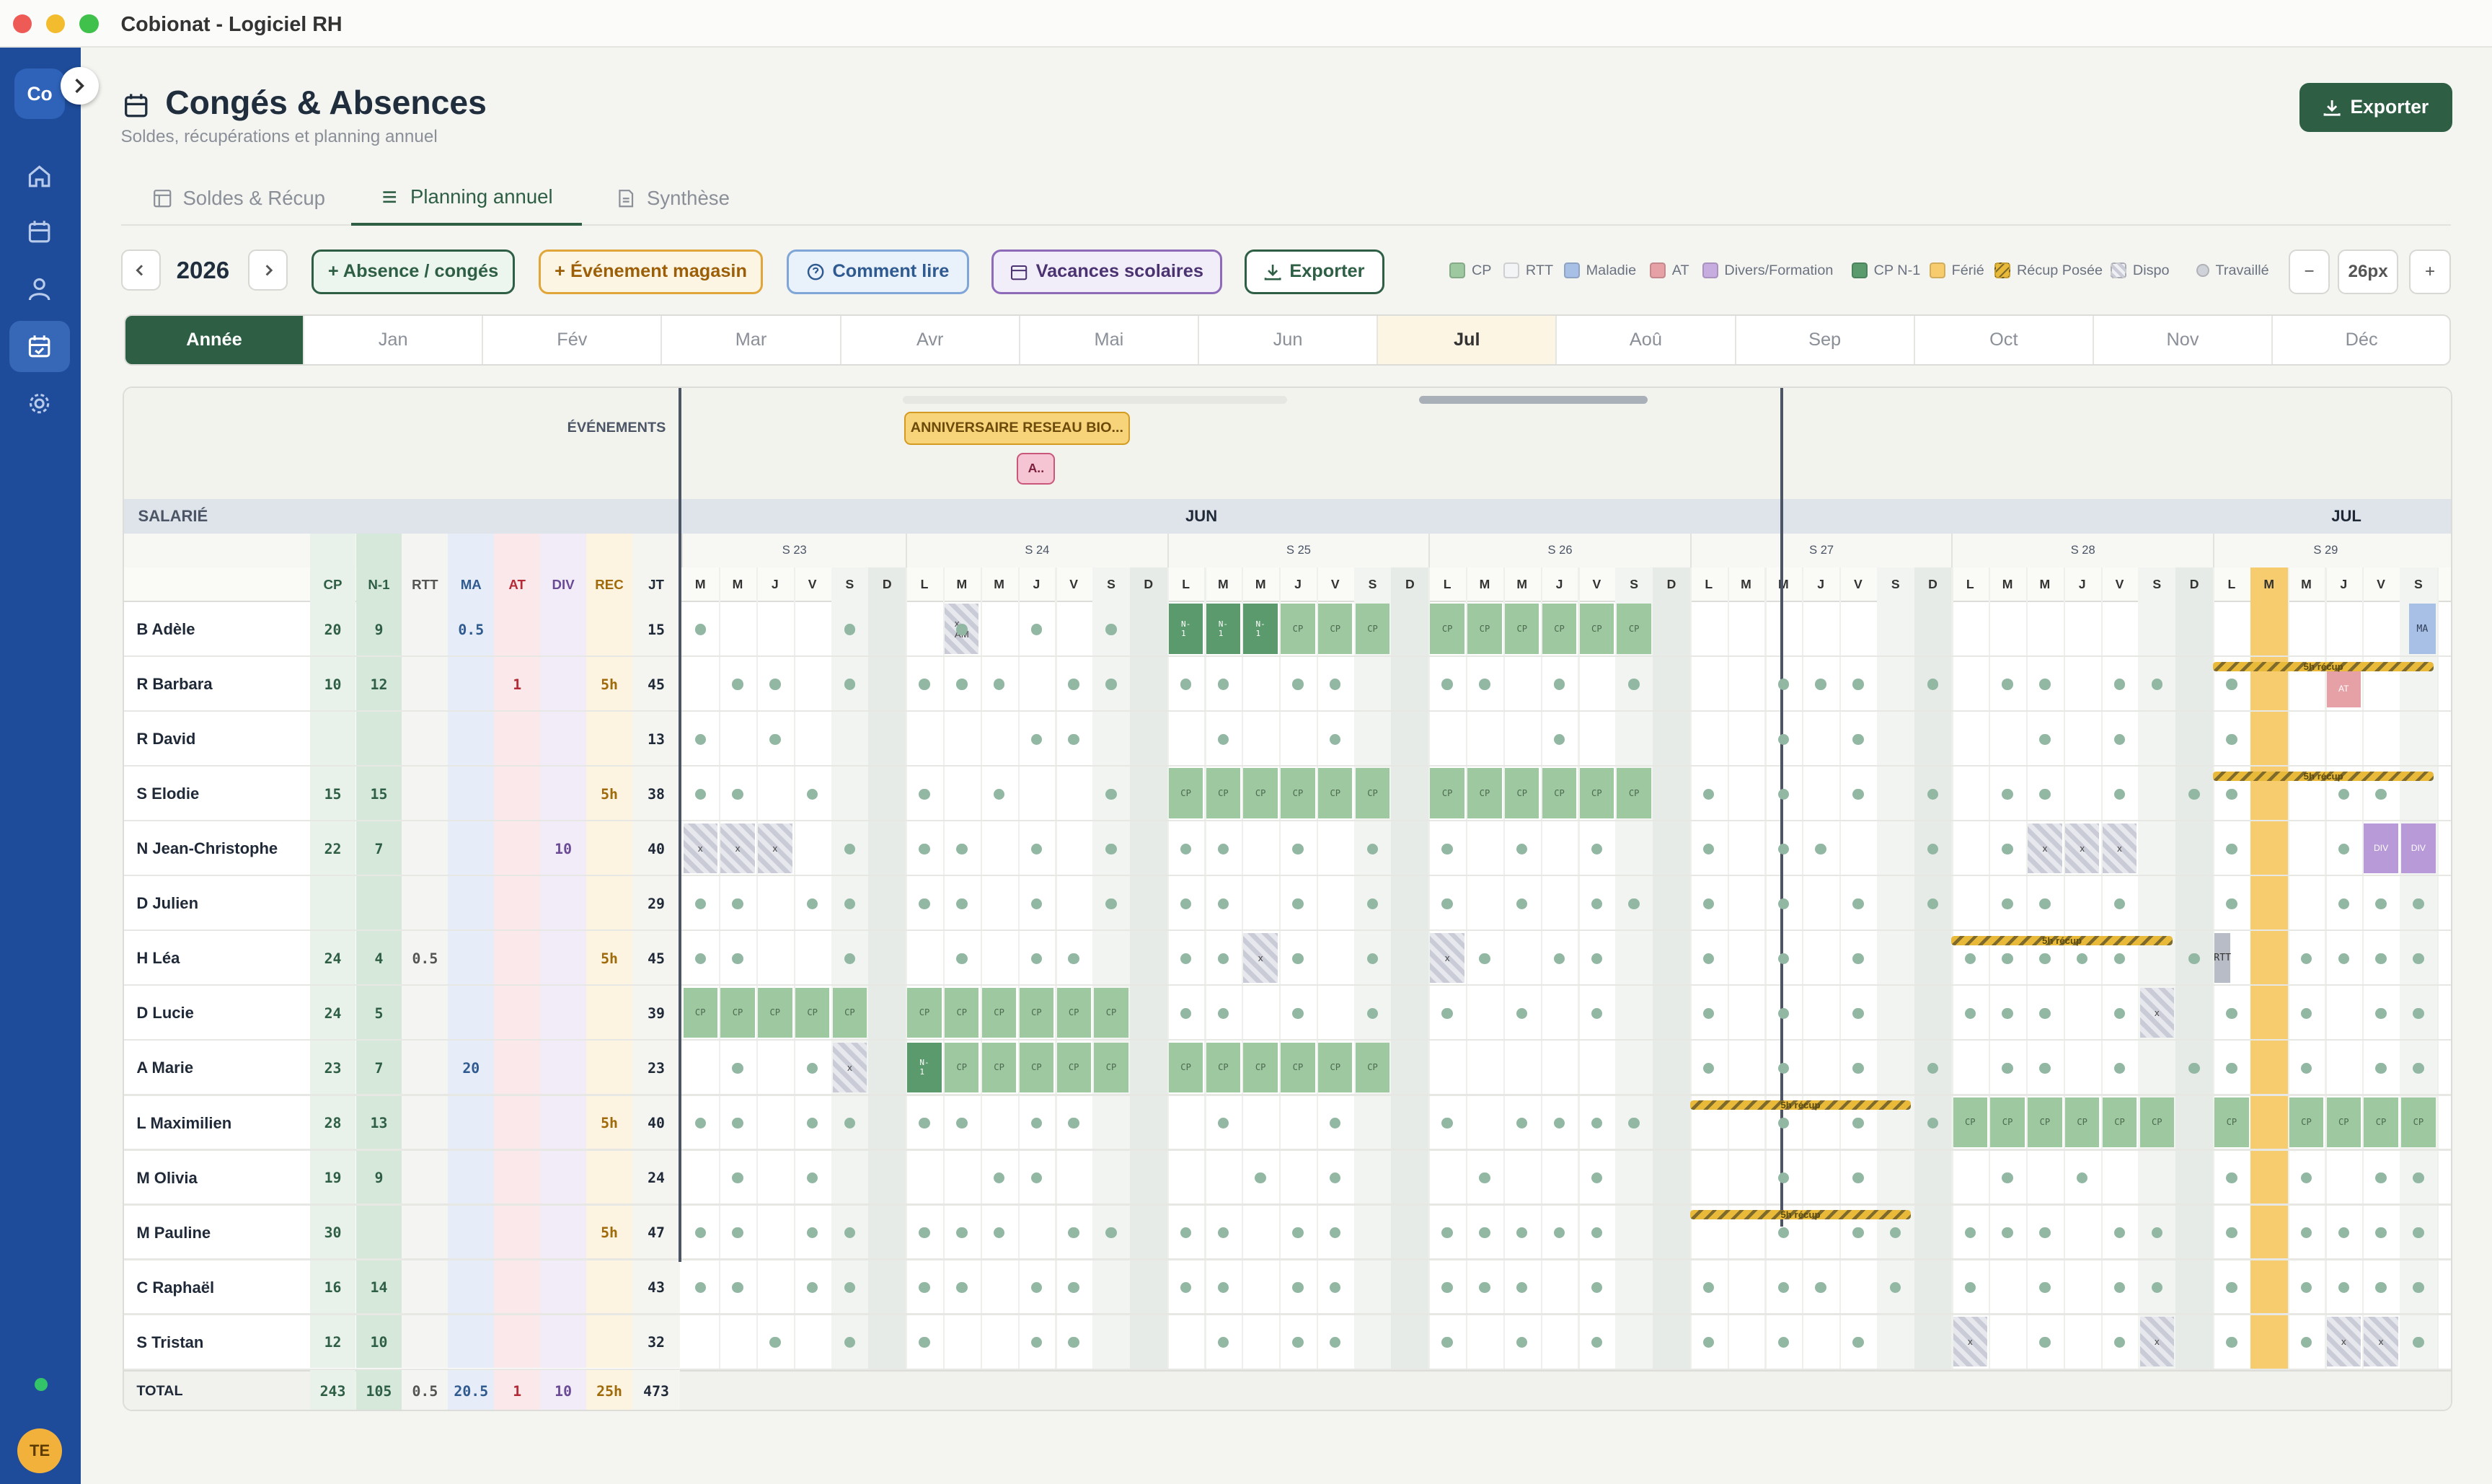 The width and height of the screenshot is (2492, 1484). Describe the element at coordinates (165, 1014) in the screenshot. I see `employee-name: D Lucie` at that location.